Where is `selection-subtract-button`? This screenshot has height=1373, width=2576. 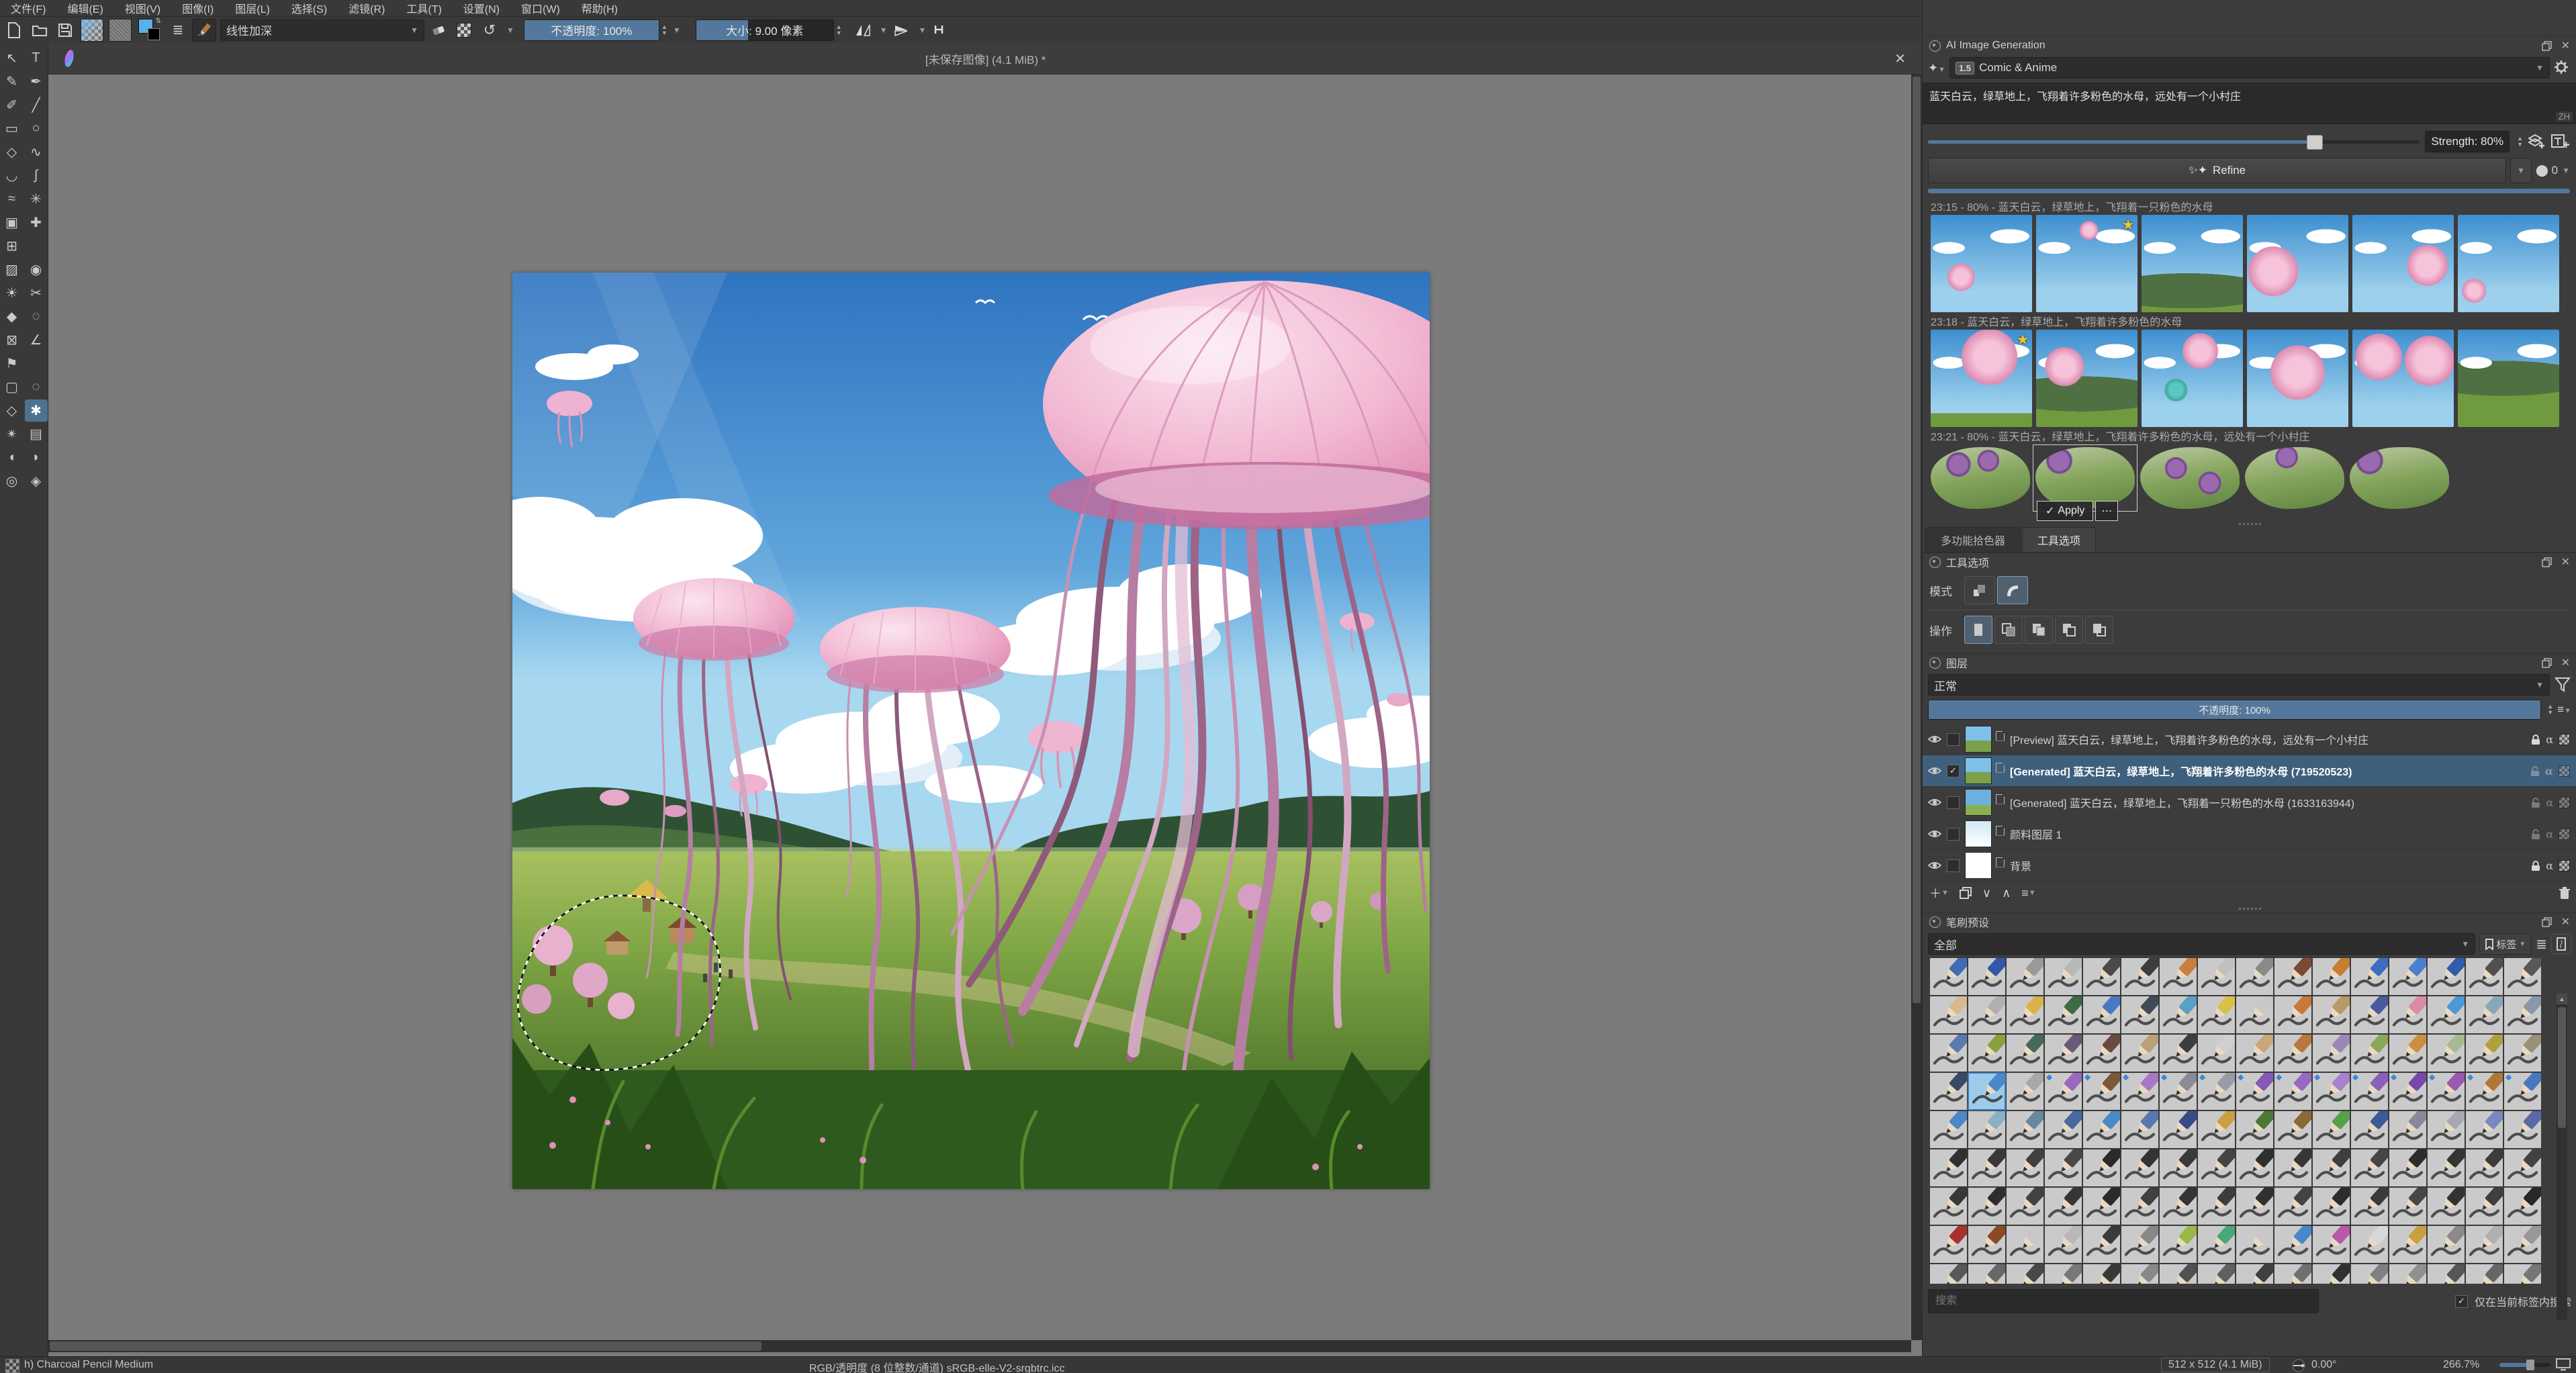
selection-subtract-button is located at coordinates (2069, 630).